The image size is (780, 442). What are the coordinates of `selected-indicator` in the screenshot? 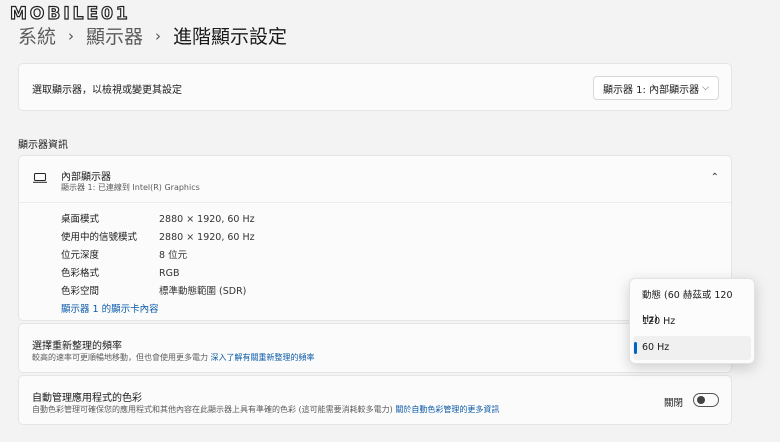 It's located at (635, 348).